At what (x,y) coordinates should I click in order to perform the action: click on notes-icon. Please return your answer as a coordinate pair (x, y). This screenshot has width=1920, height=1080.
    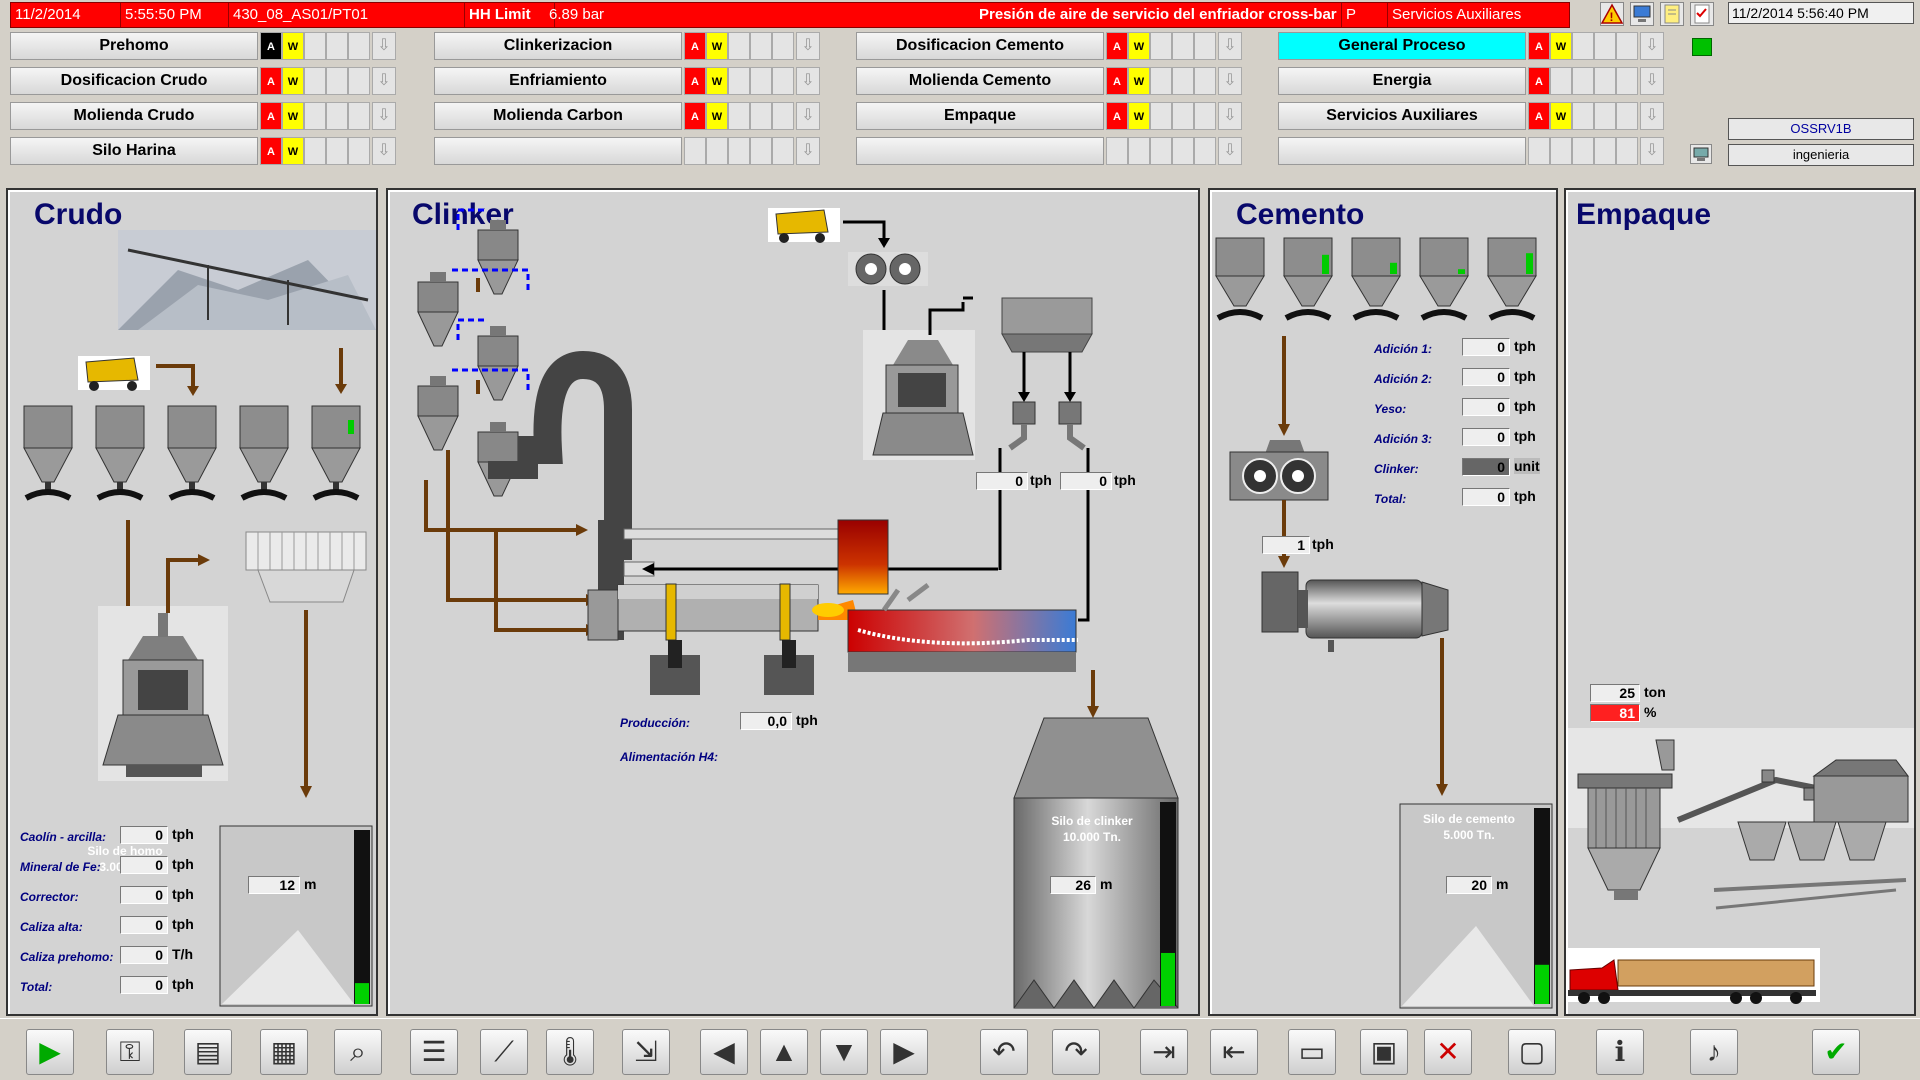
    Looking at the image, I should click on (1672, 14).